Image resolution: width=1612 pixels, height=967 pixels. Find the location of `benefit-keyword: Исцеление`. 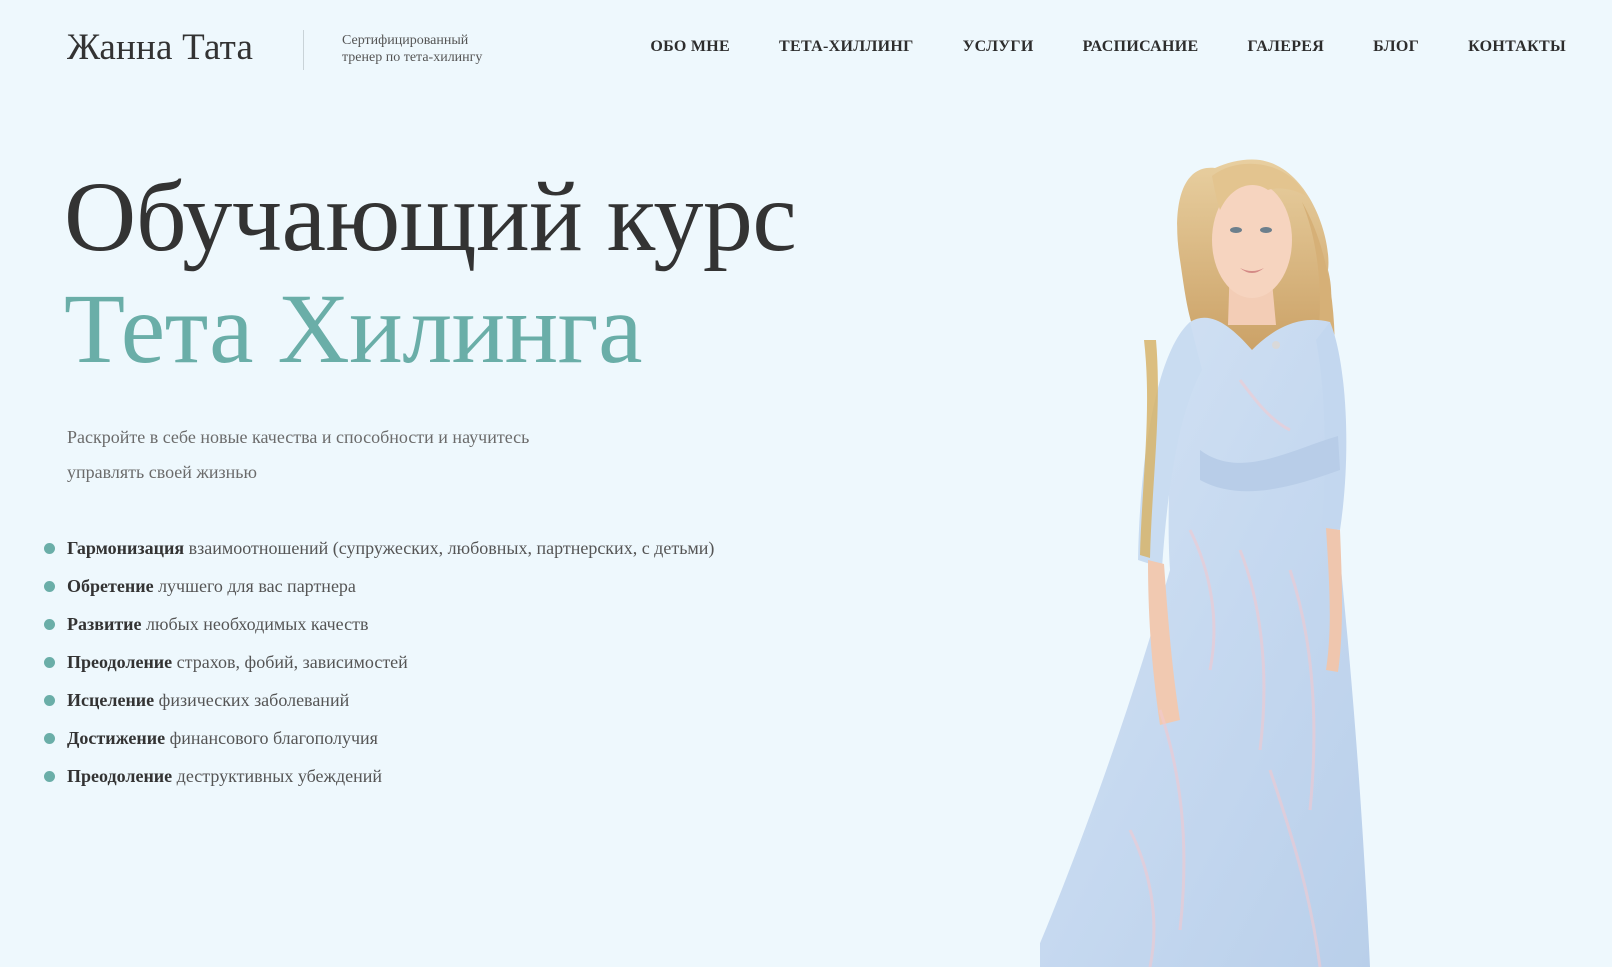

benefit-keyword: Исцеление is located at coordinates (111, 700).